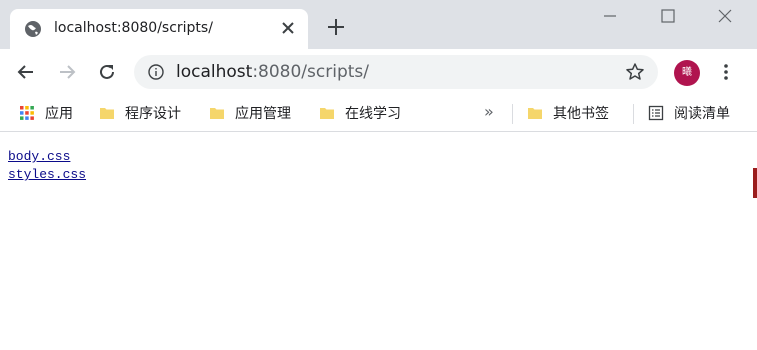  Describe the element at coordinates (581, 114) in the screenshot. I see `bookmark-label: 其他书签` at that location.